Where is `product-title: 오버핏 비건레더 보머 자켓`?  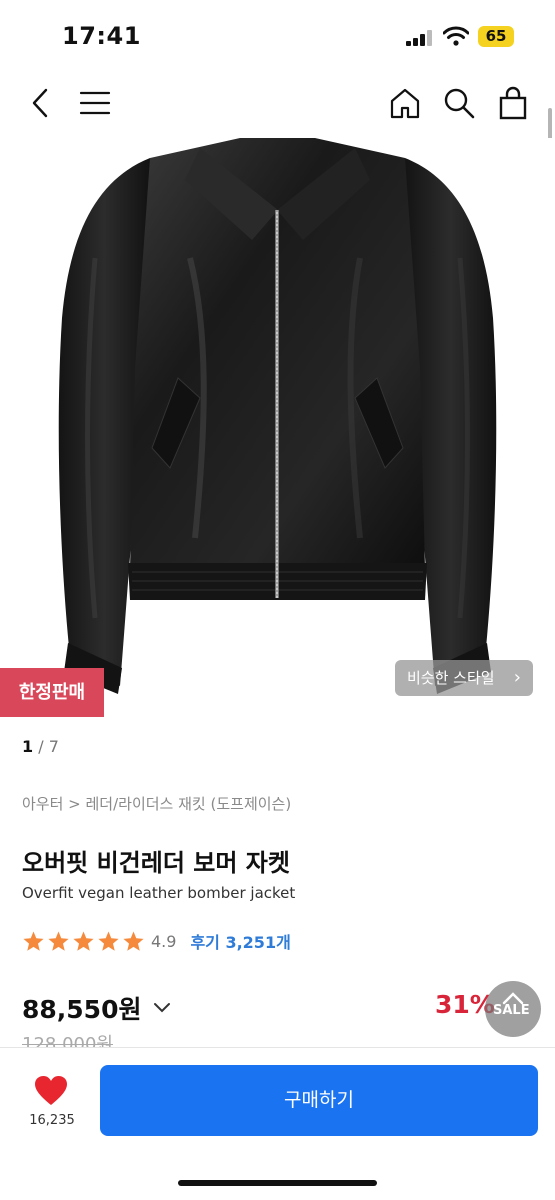 product-title: 오버핏 비건레더 보머 자켓 is located at coordinates (156, 863).